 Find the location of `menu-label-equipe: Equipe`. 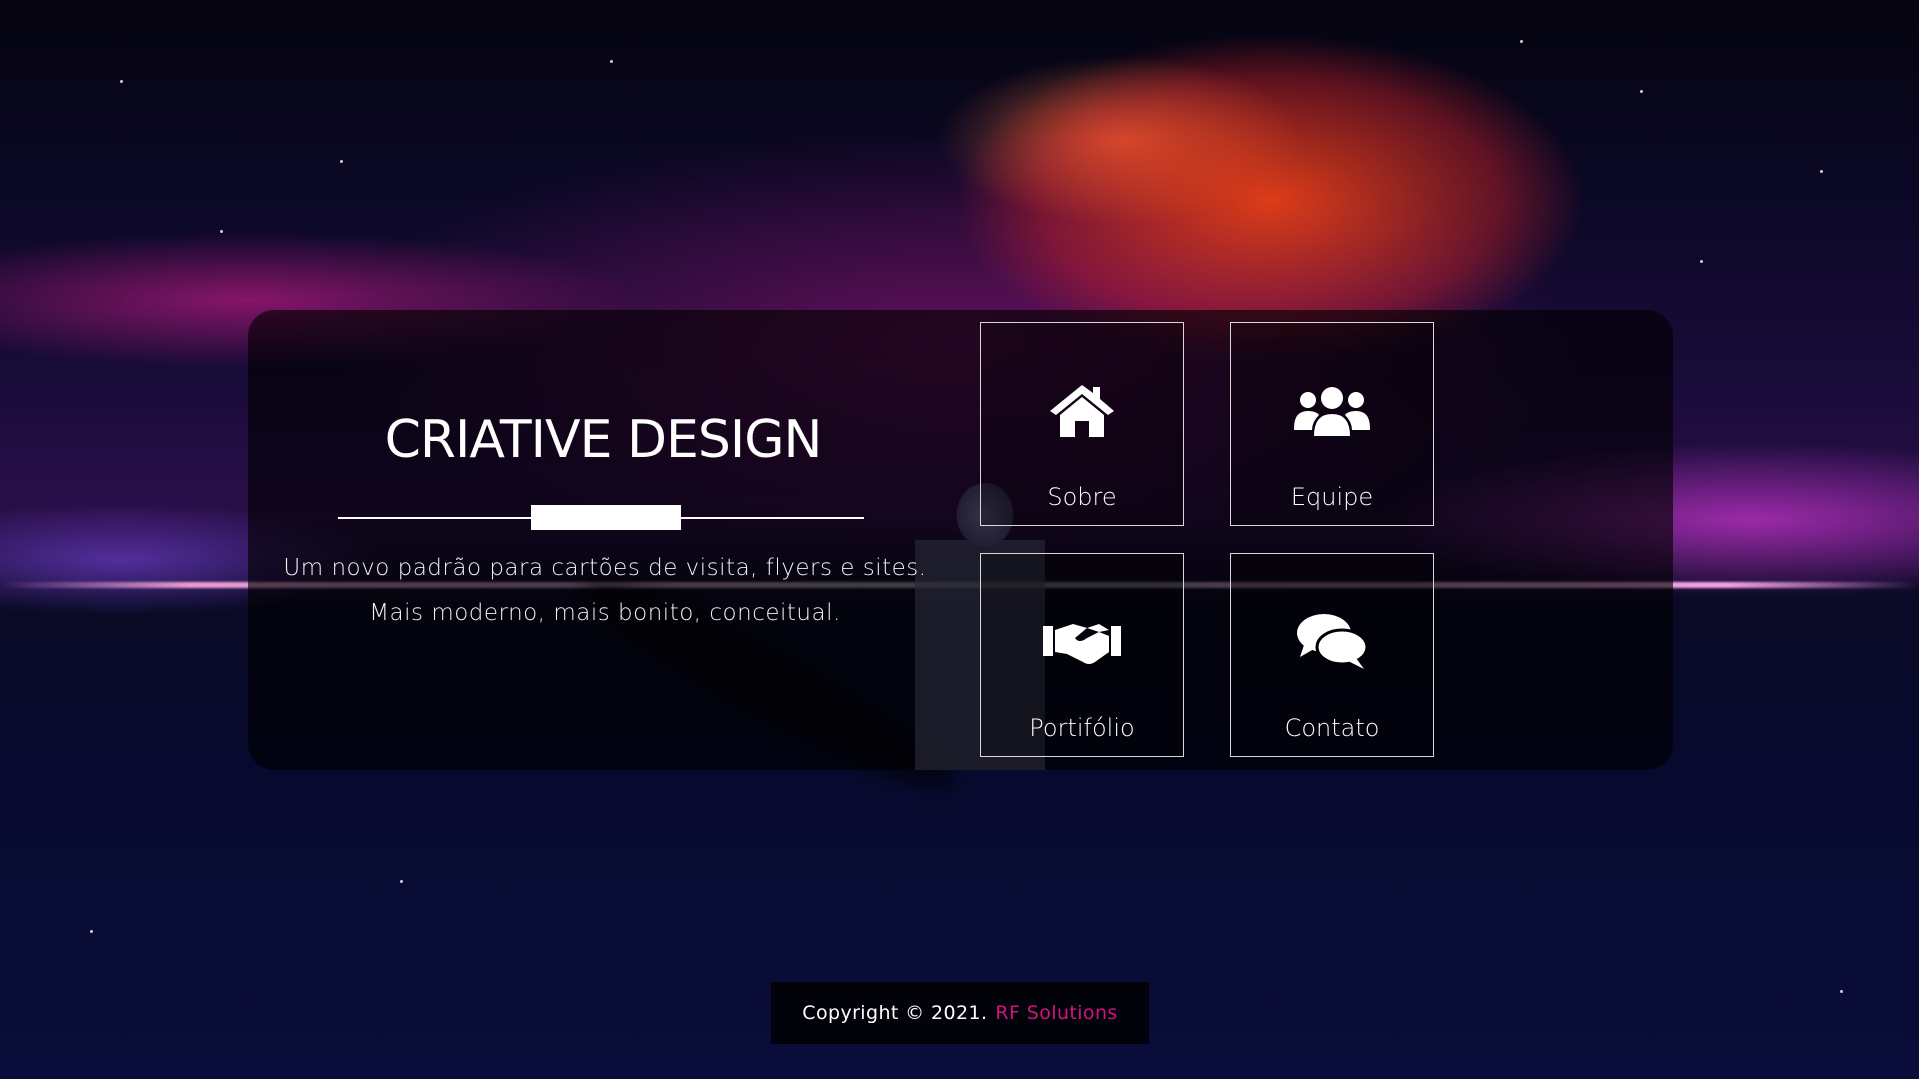

menu-label-equipe: Equipe is located at coordinates (1332, 497).